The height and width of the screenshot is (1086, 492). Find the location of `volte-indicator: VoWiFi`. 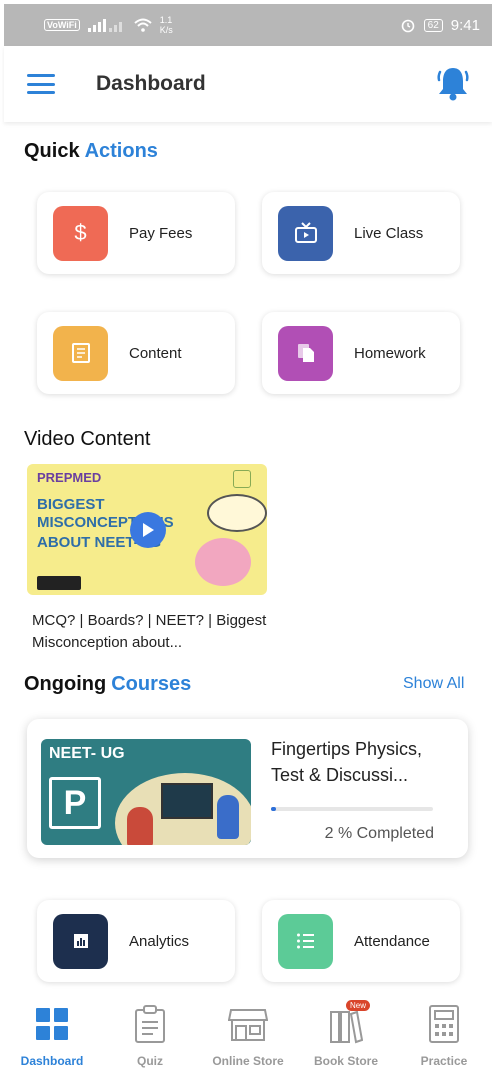

volte-indicator: VoWiFi is located at coordinates (62, 25).